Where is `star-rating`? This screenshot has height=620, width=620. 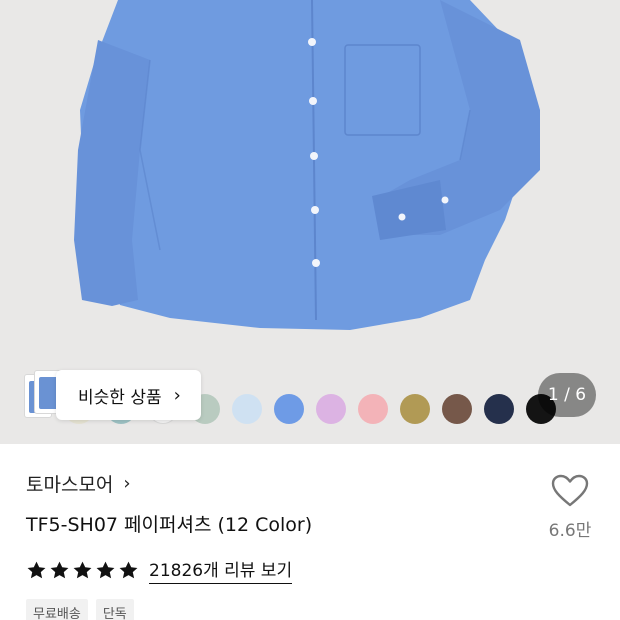
star-rating is located at coordinates (82, 570).